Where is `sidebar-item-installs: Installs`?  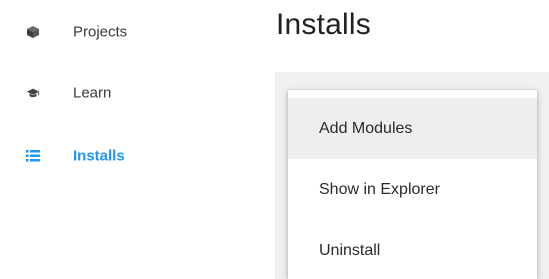 sidebar-item-installs: Installs is located at coordinates (125, 156).